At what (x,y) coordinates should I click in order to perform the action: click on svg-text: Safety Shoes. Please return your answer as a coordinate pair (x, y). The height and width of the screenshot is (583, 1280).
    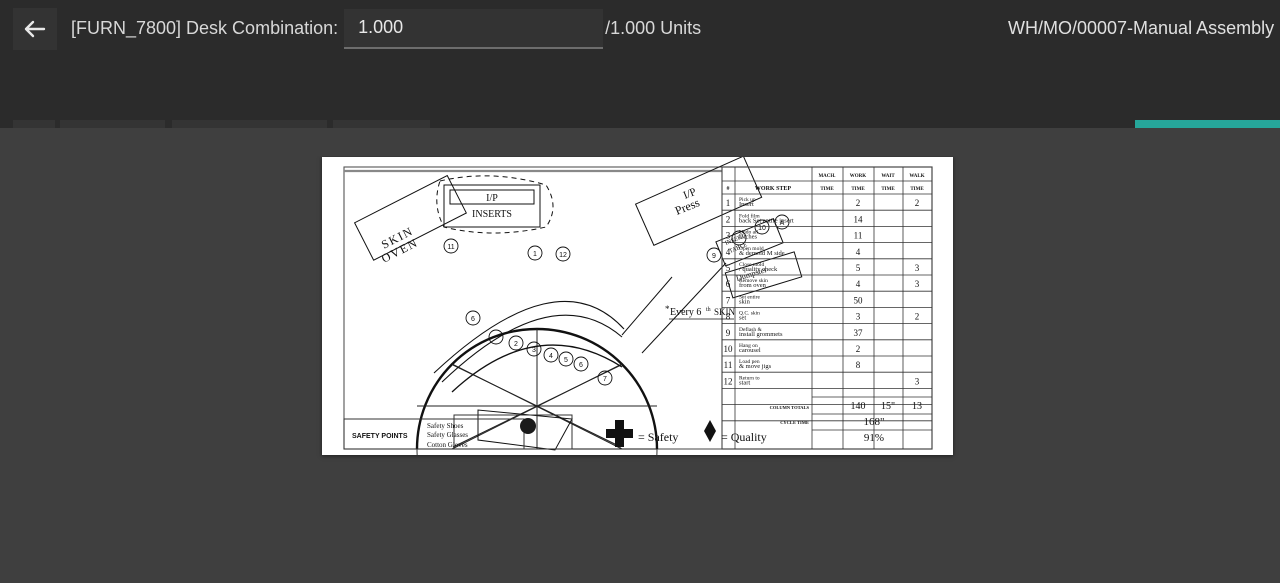
    Looking at the image, I should click on (445, 426).